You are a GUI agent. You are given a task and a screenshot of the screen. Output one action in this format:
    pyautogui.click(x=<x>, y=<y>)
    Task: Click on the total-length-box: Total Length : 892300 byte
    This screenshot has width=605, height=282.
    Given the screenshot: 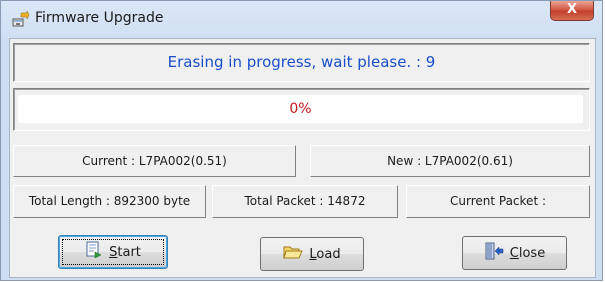 What is the action you would take?
    pyautogui.click(x=109, y=201)
    